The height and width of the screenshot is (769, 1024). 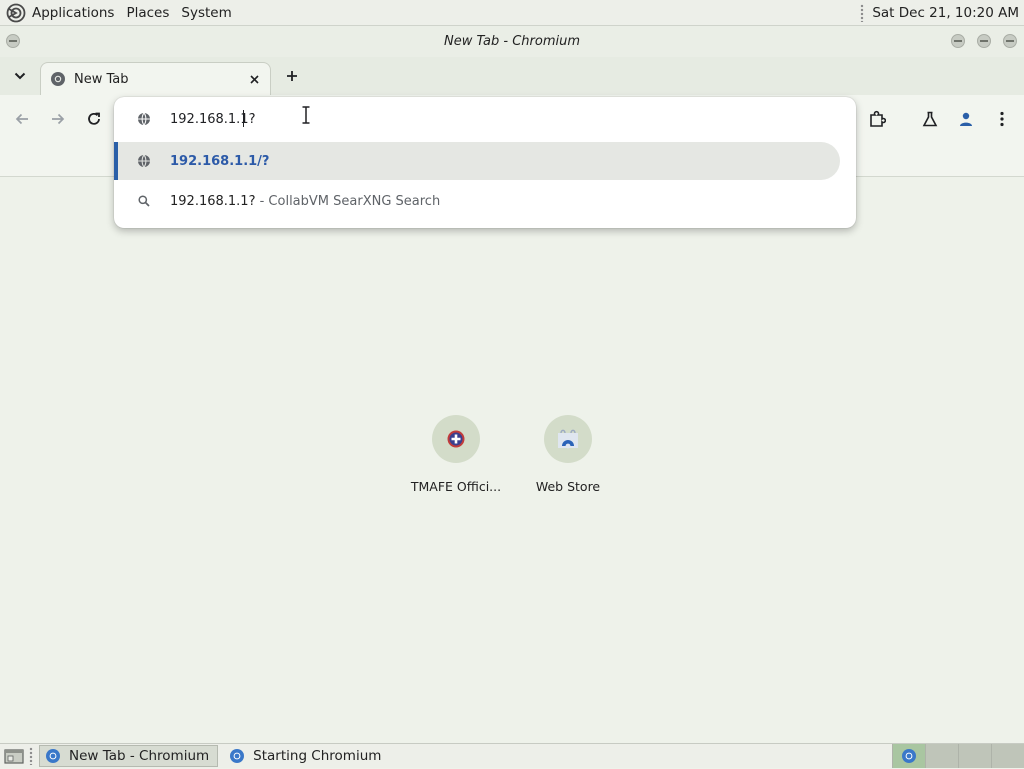 What do you see at coordinates (58, 79) in the screenshot?
I see `chromium-favicon-icon` at bounding box center [58, 79].